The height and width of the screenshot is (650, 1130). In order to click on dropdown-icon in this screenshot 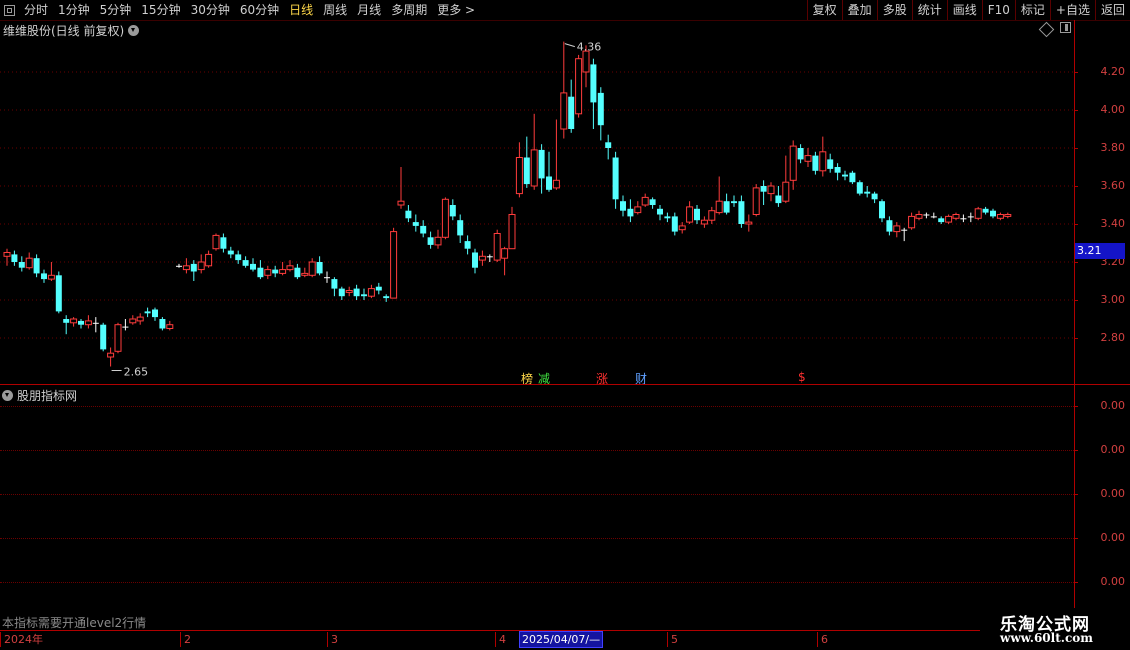, I will do `click(7, 395)`.